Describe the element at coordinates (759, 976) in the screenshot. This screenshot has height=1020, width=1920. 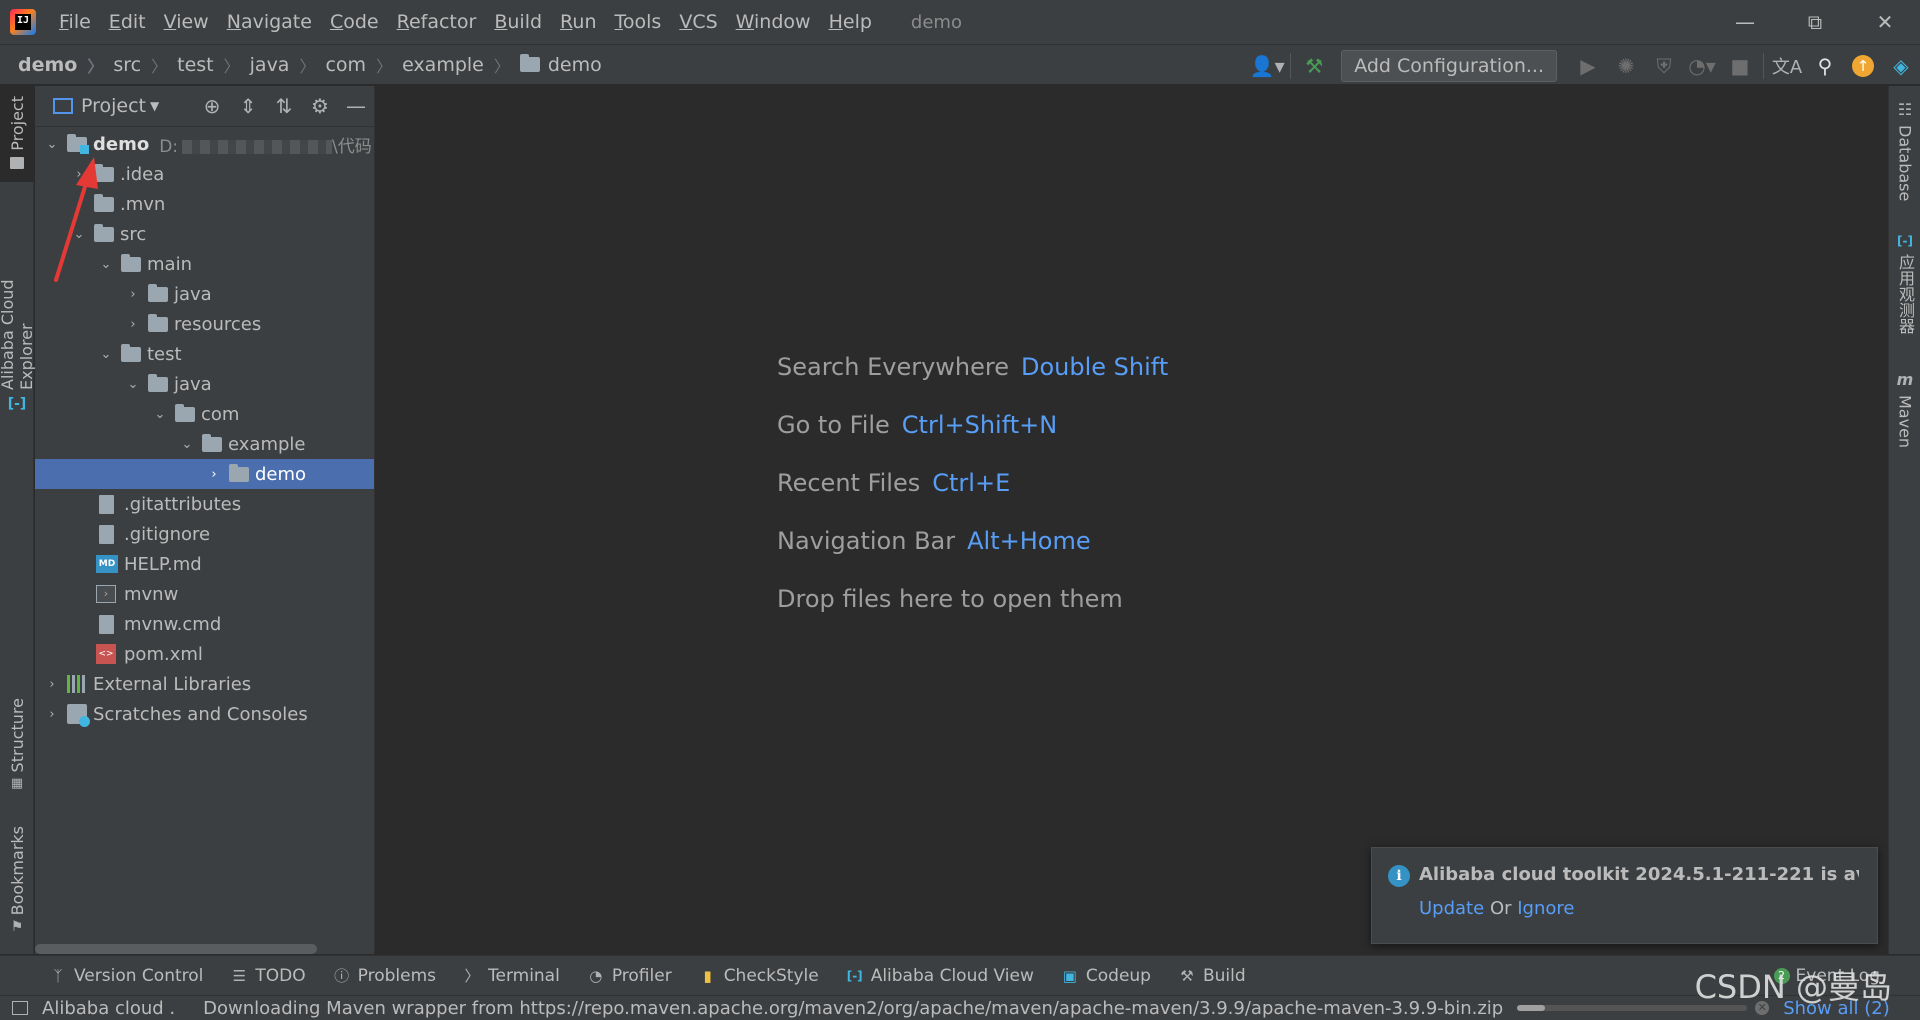
I see `tool-checkstyle: ▮ CheckStyle` at that location.